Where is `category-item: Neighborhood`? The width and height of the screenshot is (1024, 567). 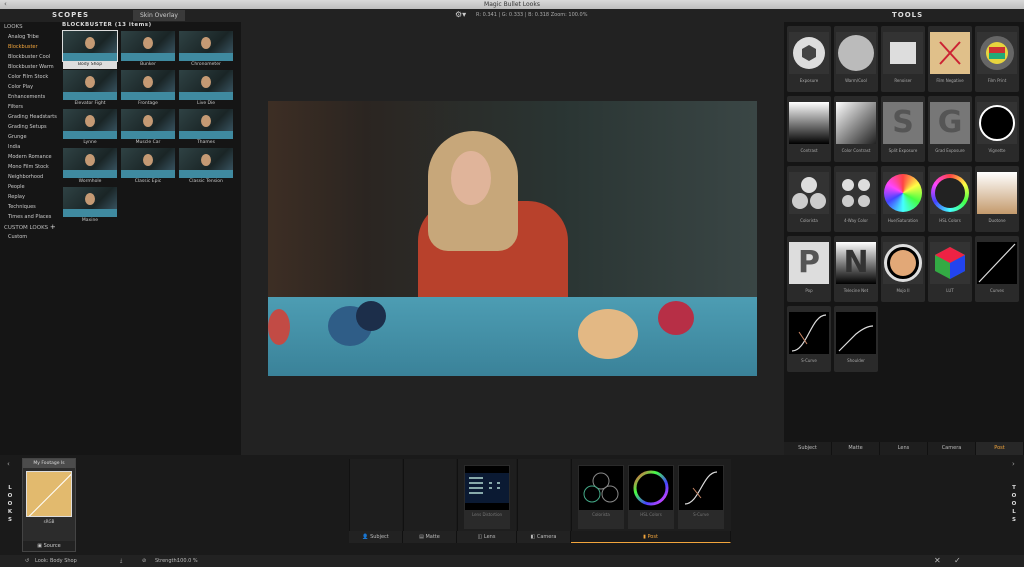 category-item: Neighborhood is located at coordinates (30, 177).